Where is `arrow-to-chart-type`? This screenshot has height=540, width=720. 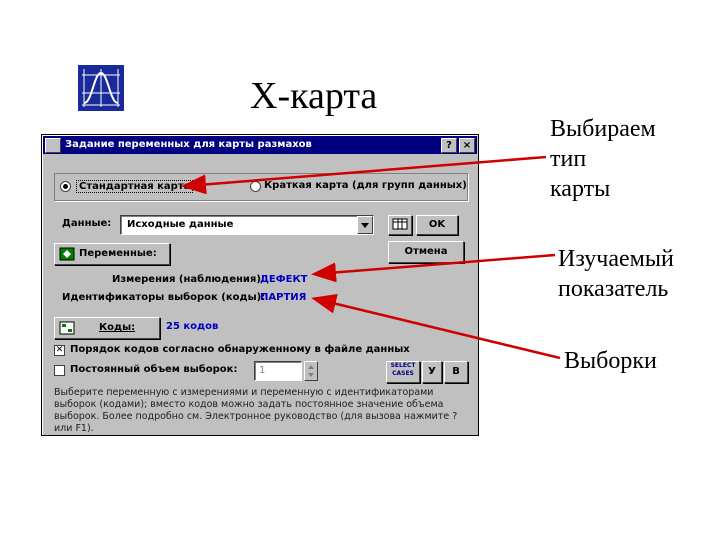 arrow-to-chart-type is located at coordinates (364, 175).